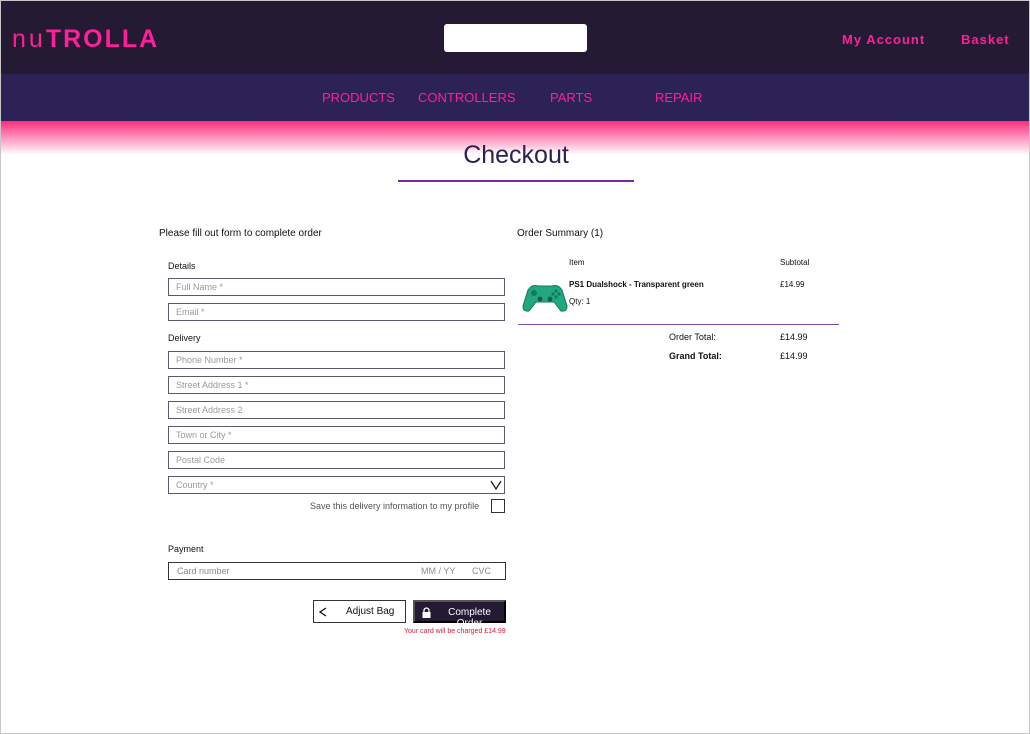  I want to click on form-intro: Please fill out form to complete order, so click(240, 233).